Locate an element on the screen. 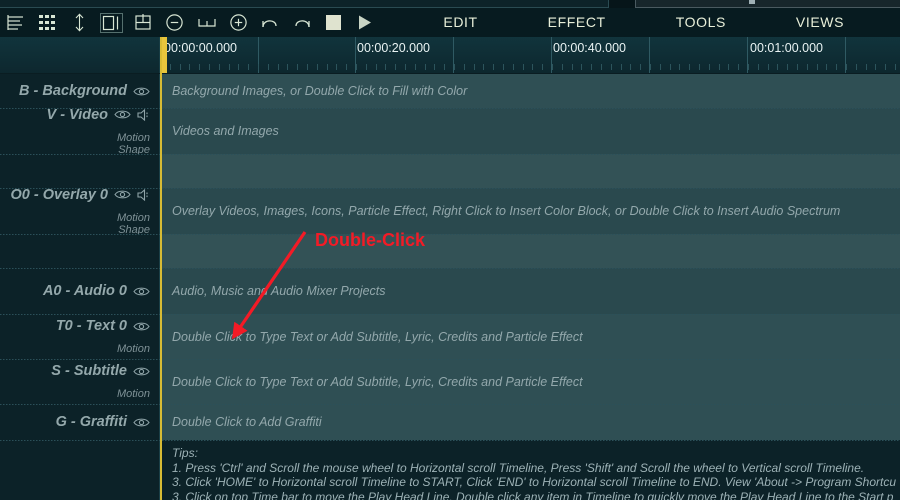  track-sublabel-text0-0: Motion is located at coordinates (133, 349).